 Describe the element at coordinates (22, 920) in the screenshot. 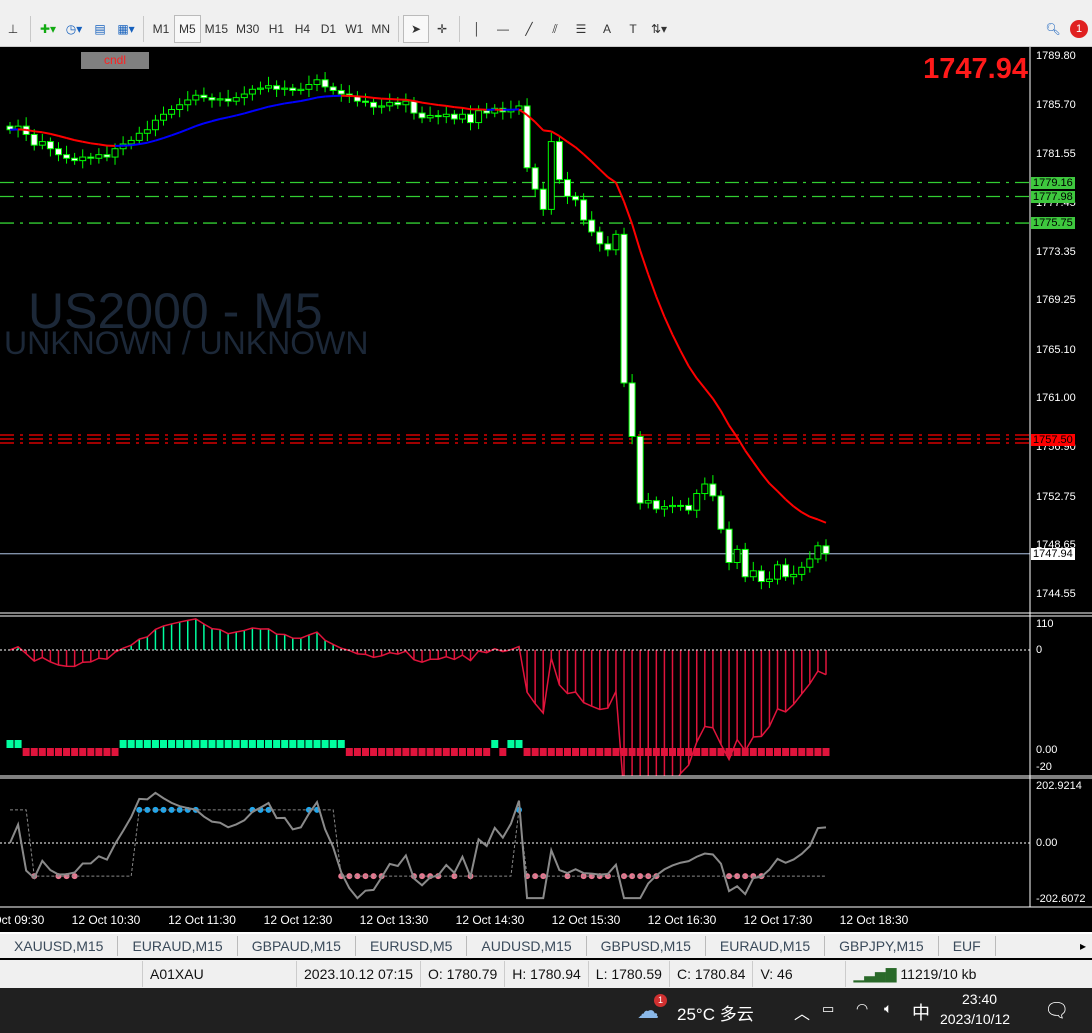

I see `time-tick: 12 Oct 09:30` at that location.